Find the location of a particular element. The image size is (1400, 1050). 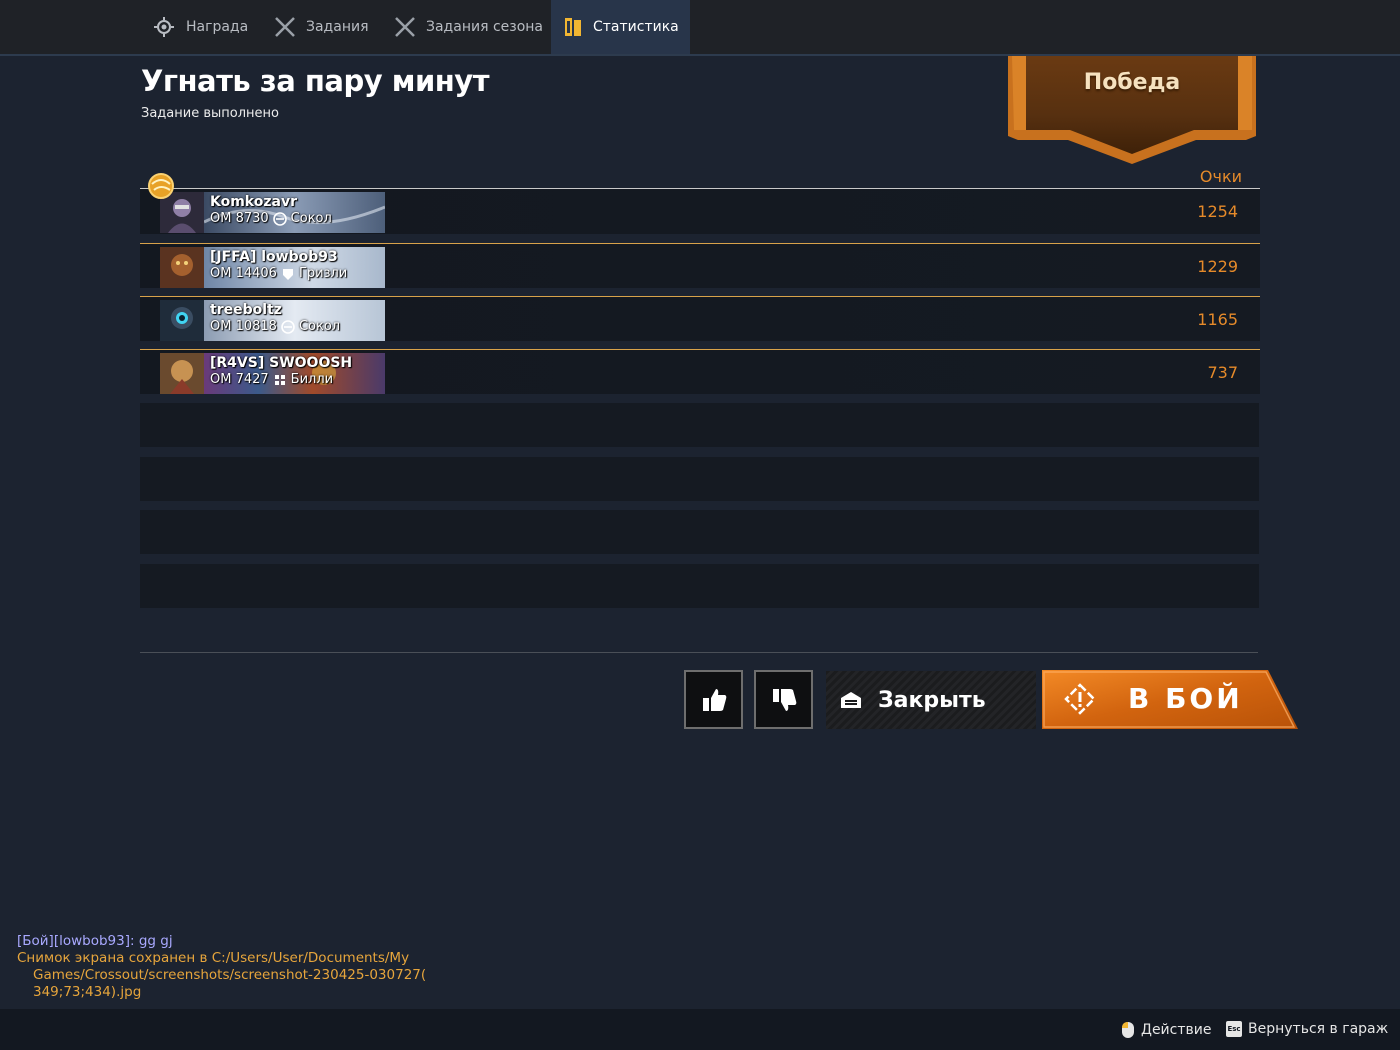

close-button: Закрыть is located at coordinates (931, 700).